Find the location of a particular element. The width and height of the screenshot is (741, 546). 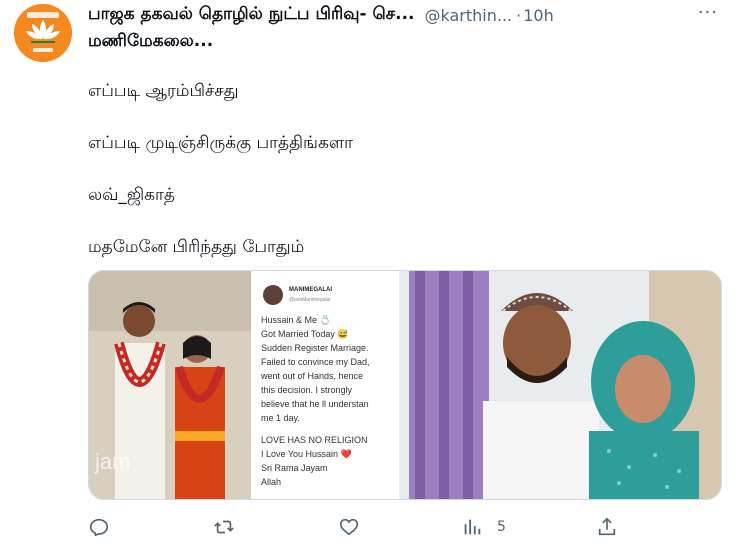

share-button is located at coordinates (607, 527).